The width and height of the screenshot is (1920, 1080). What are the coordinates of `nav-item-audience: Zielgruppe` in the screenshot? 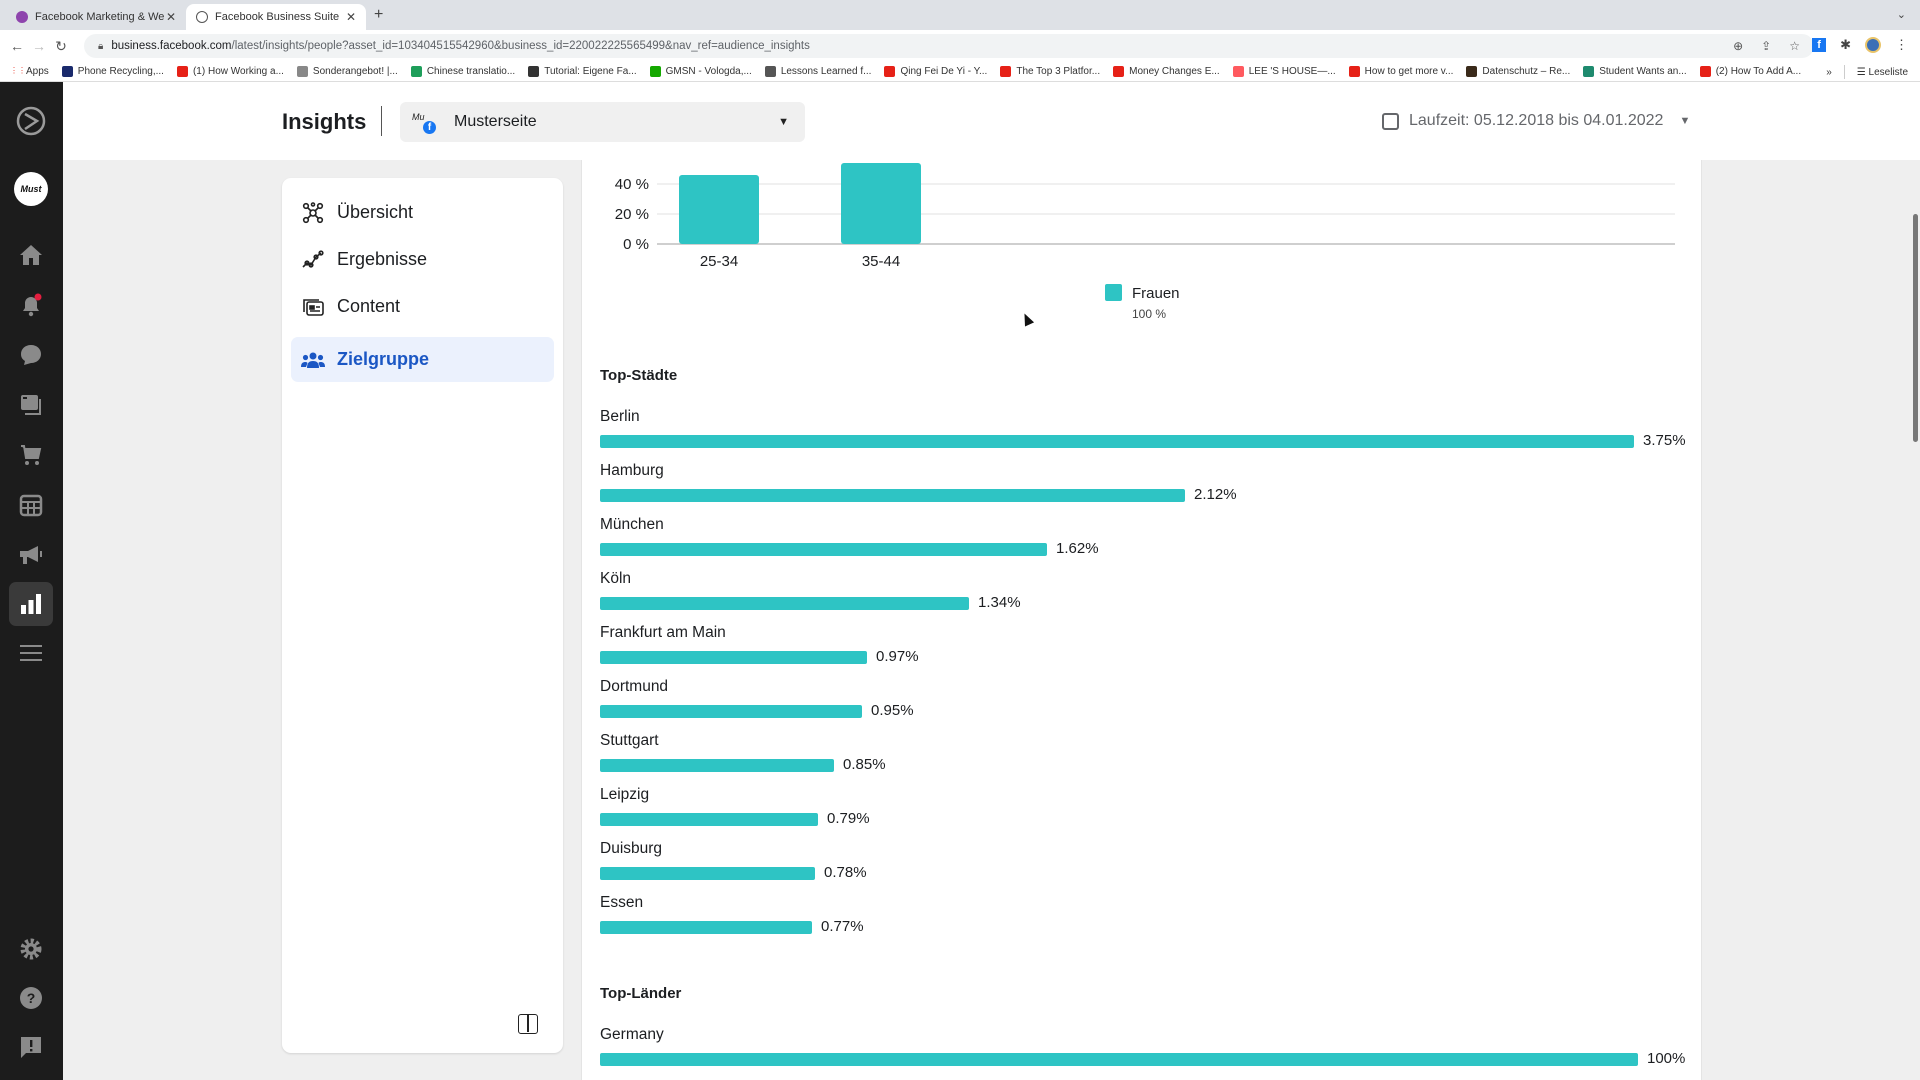 It's located at (422, 359).